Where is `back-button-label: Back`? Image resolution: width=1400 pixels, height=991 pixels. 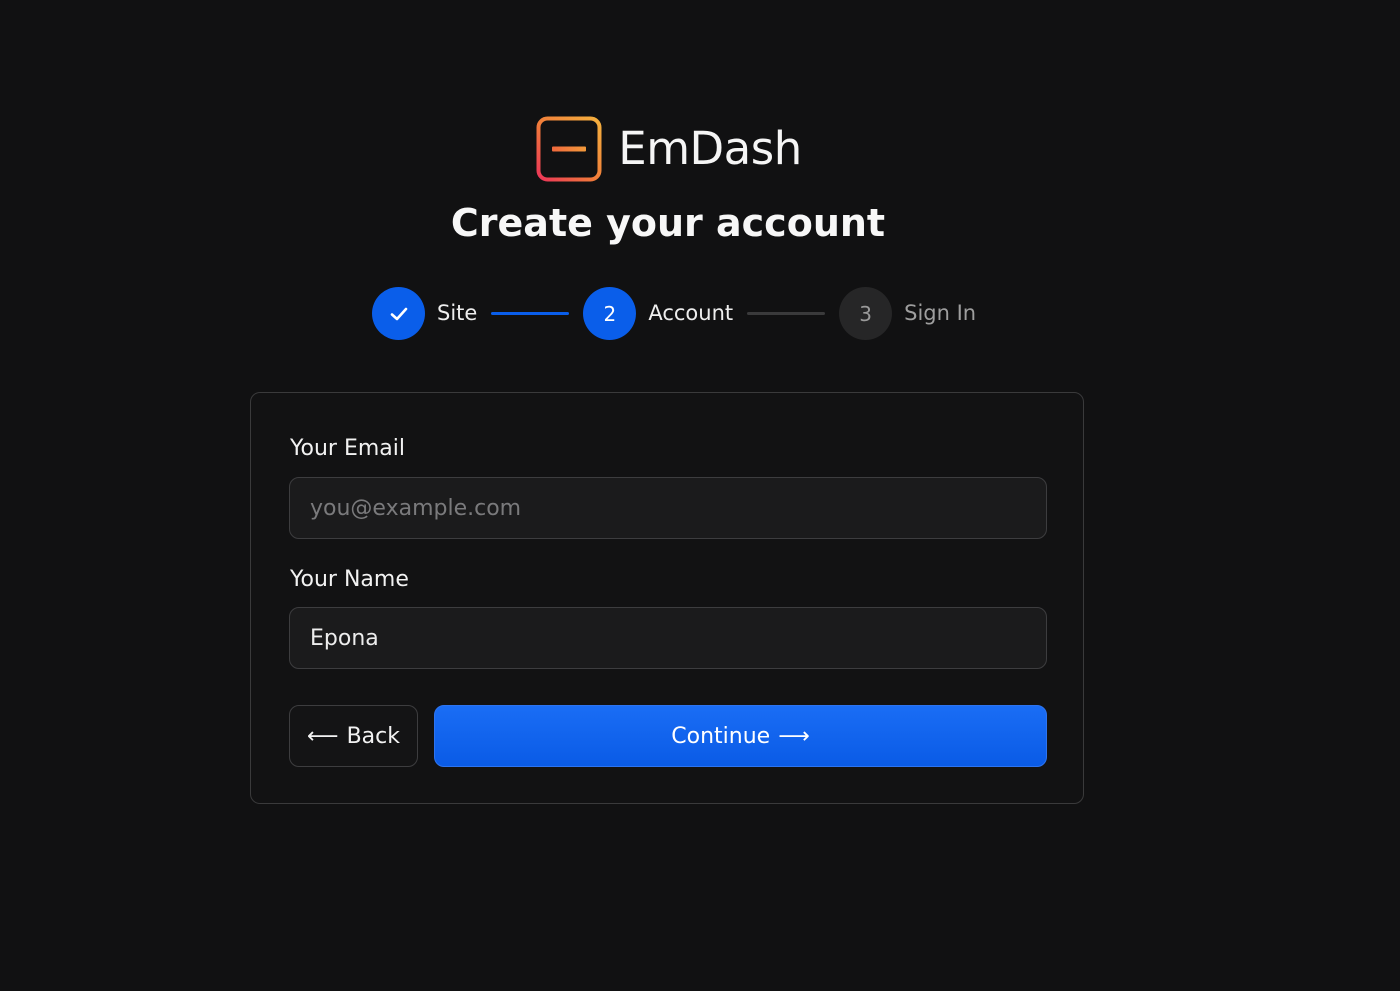
back-button-label: Back is located at coordinates (373, 736).